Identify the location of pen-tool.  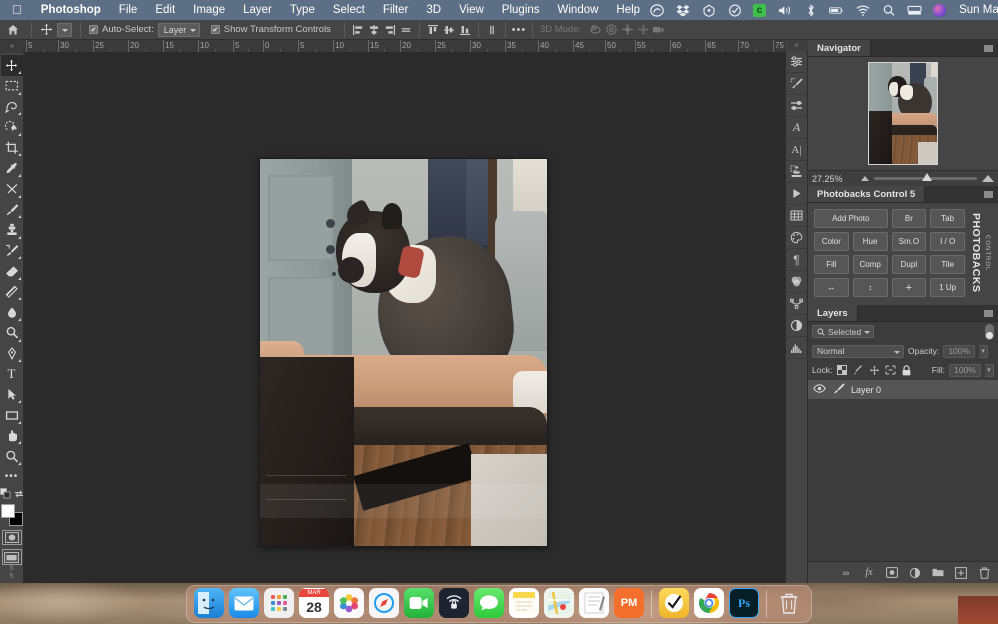
(12, 353).